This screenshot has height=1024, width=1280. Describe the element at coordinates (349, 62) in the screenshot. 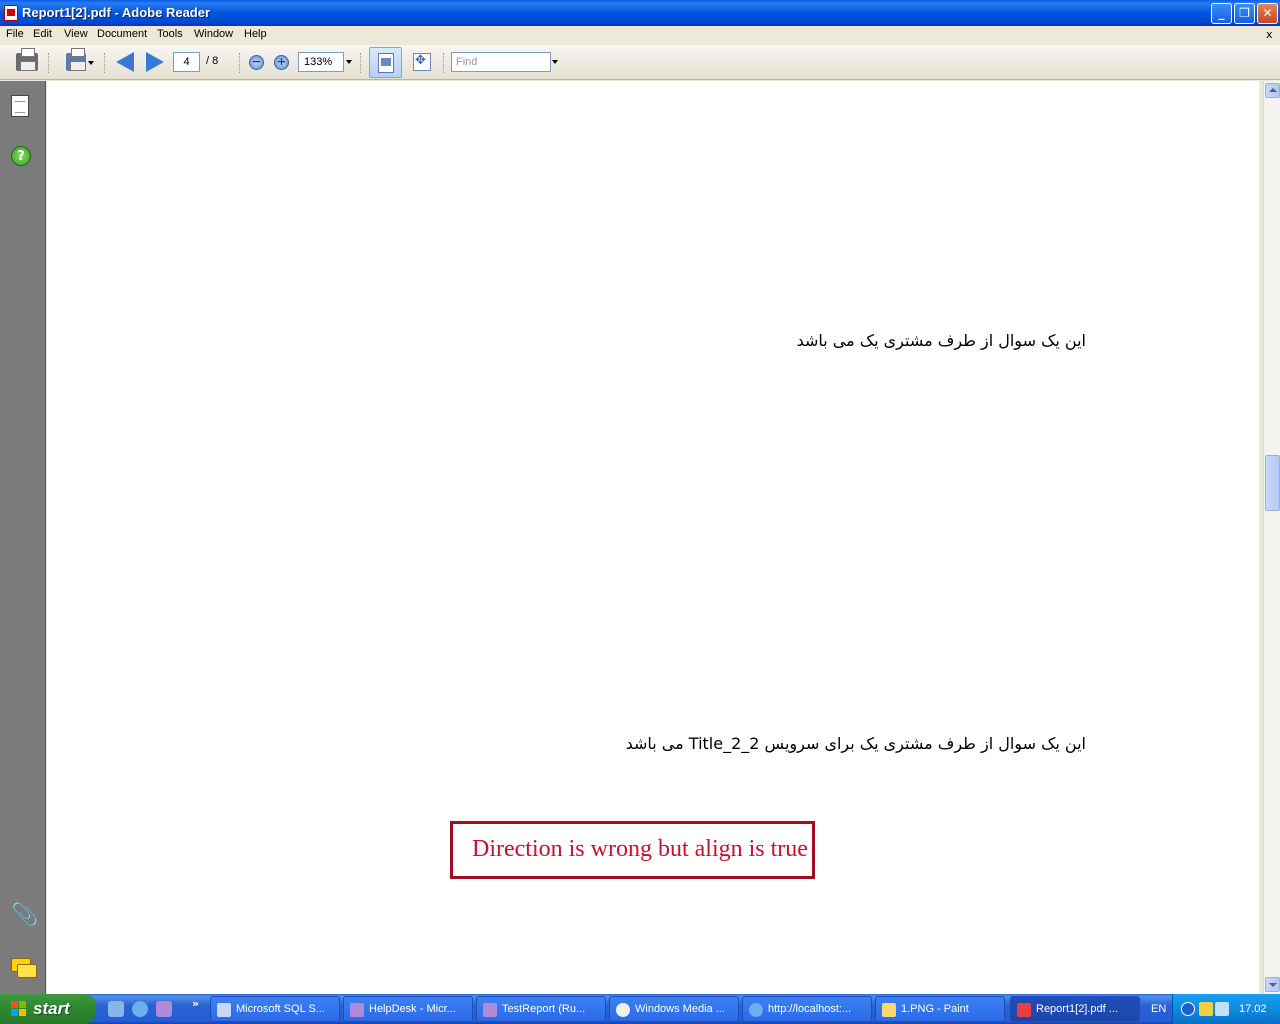

I see `zoom-dropdown-icon` at that location.